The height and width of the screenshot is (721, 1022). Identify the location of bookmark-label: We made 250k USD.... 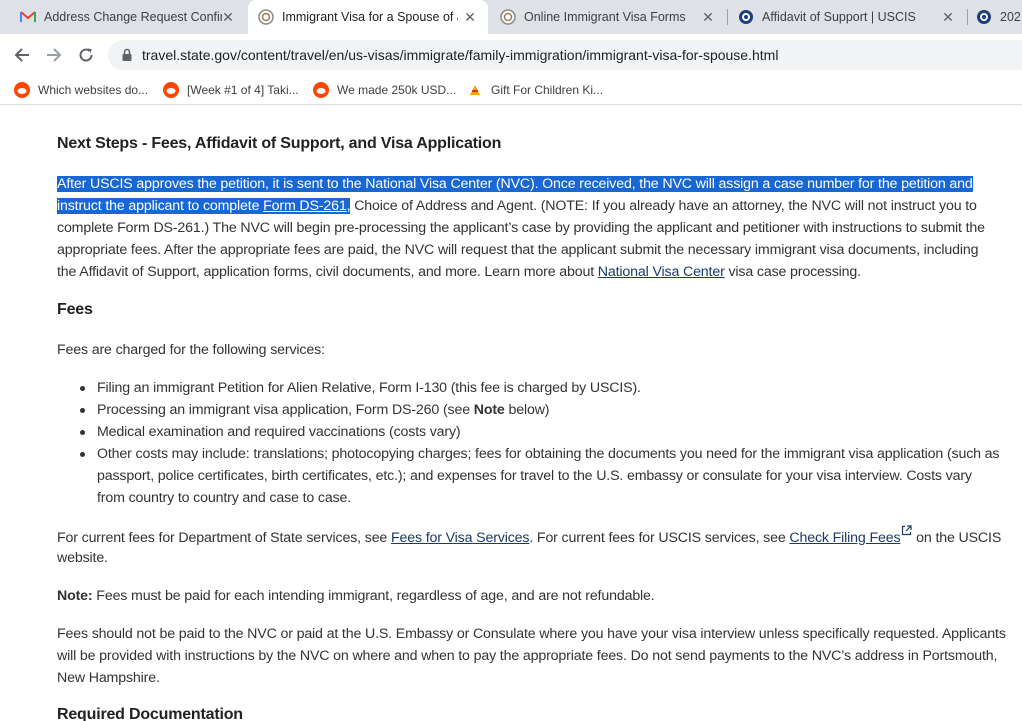
(397, 90).